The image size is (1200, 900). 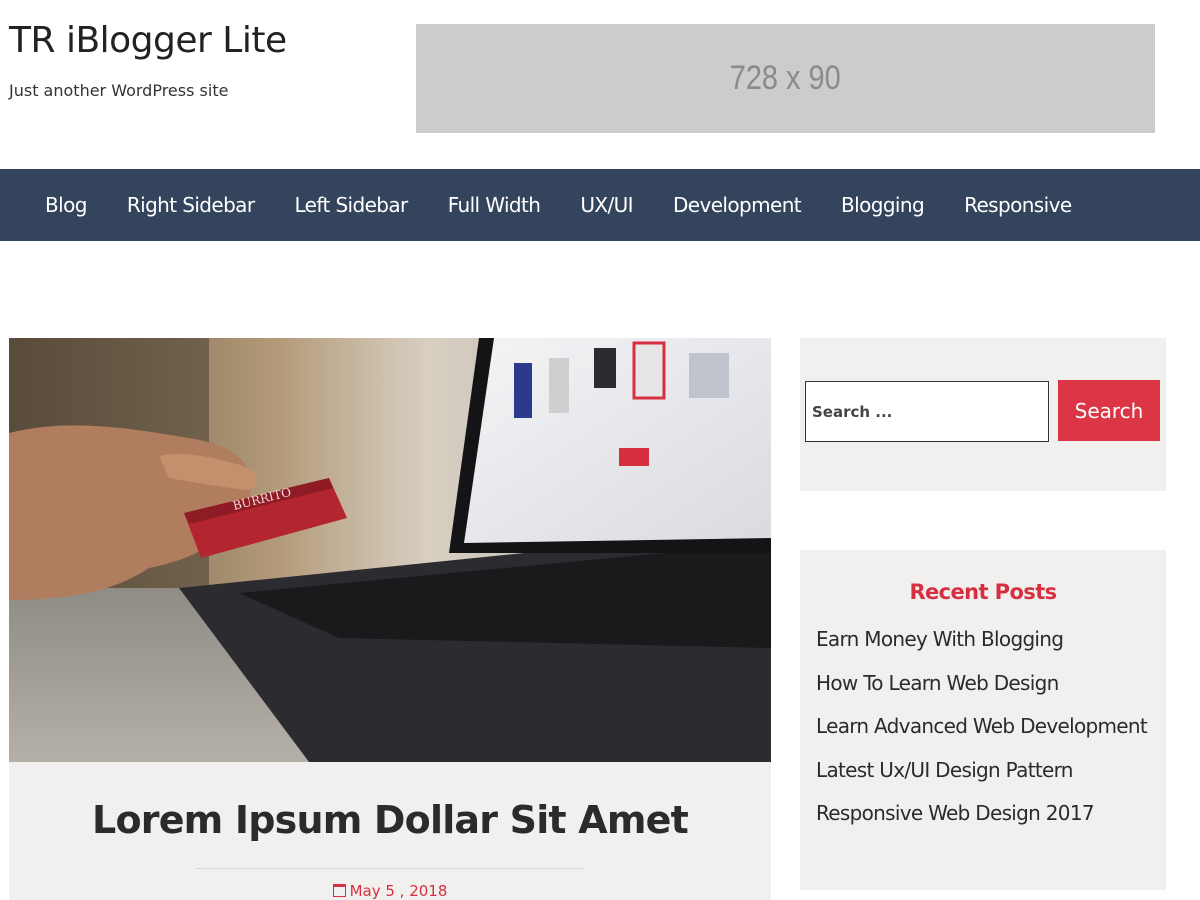 What do you see at coordinates (1017, 205) in the screenshot?
I see `nav-item-responsive: Responsive` at bounding box center [1017, 205].